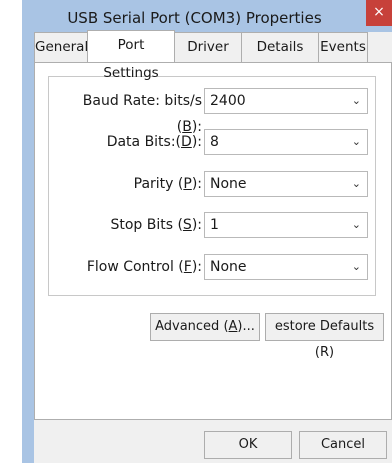 The image size is (392, 463). I want to click on ok-label: OK, so click(248, 444).